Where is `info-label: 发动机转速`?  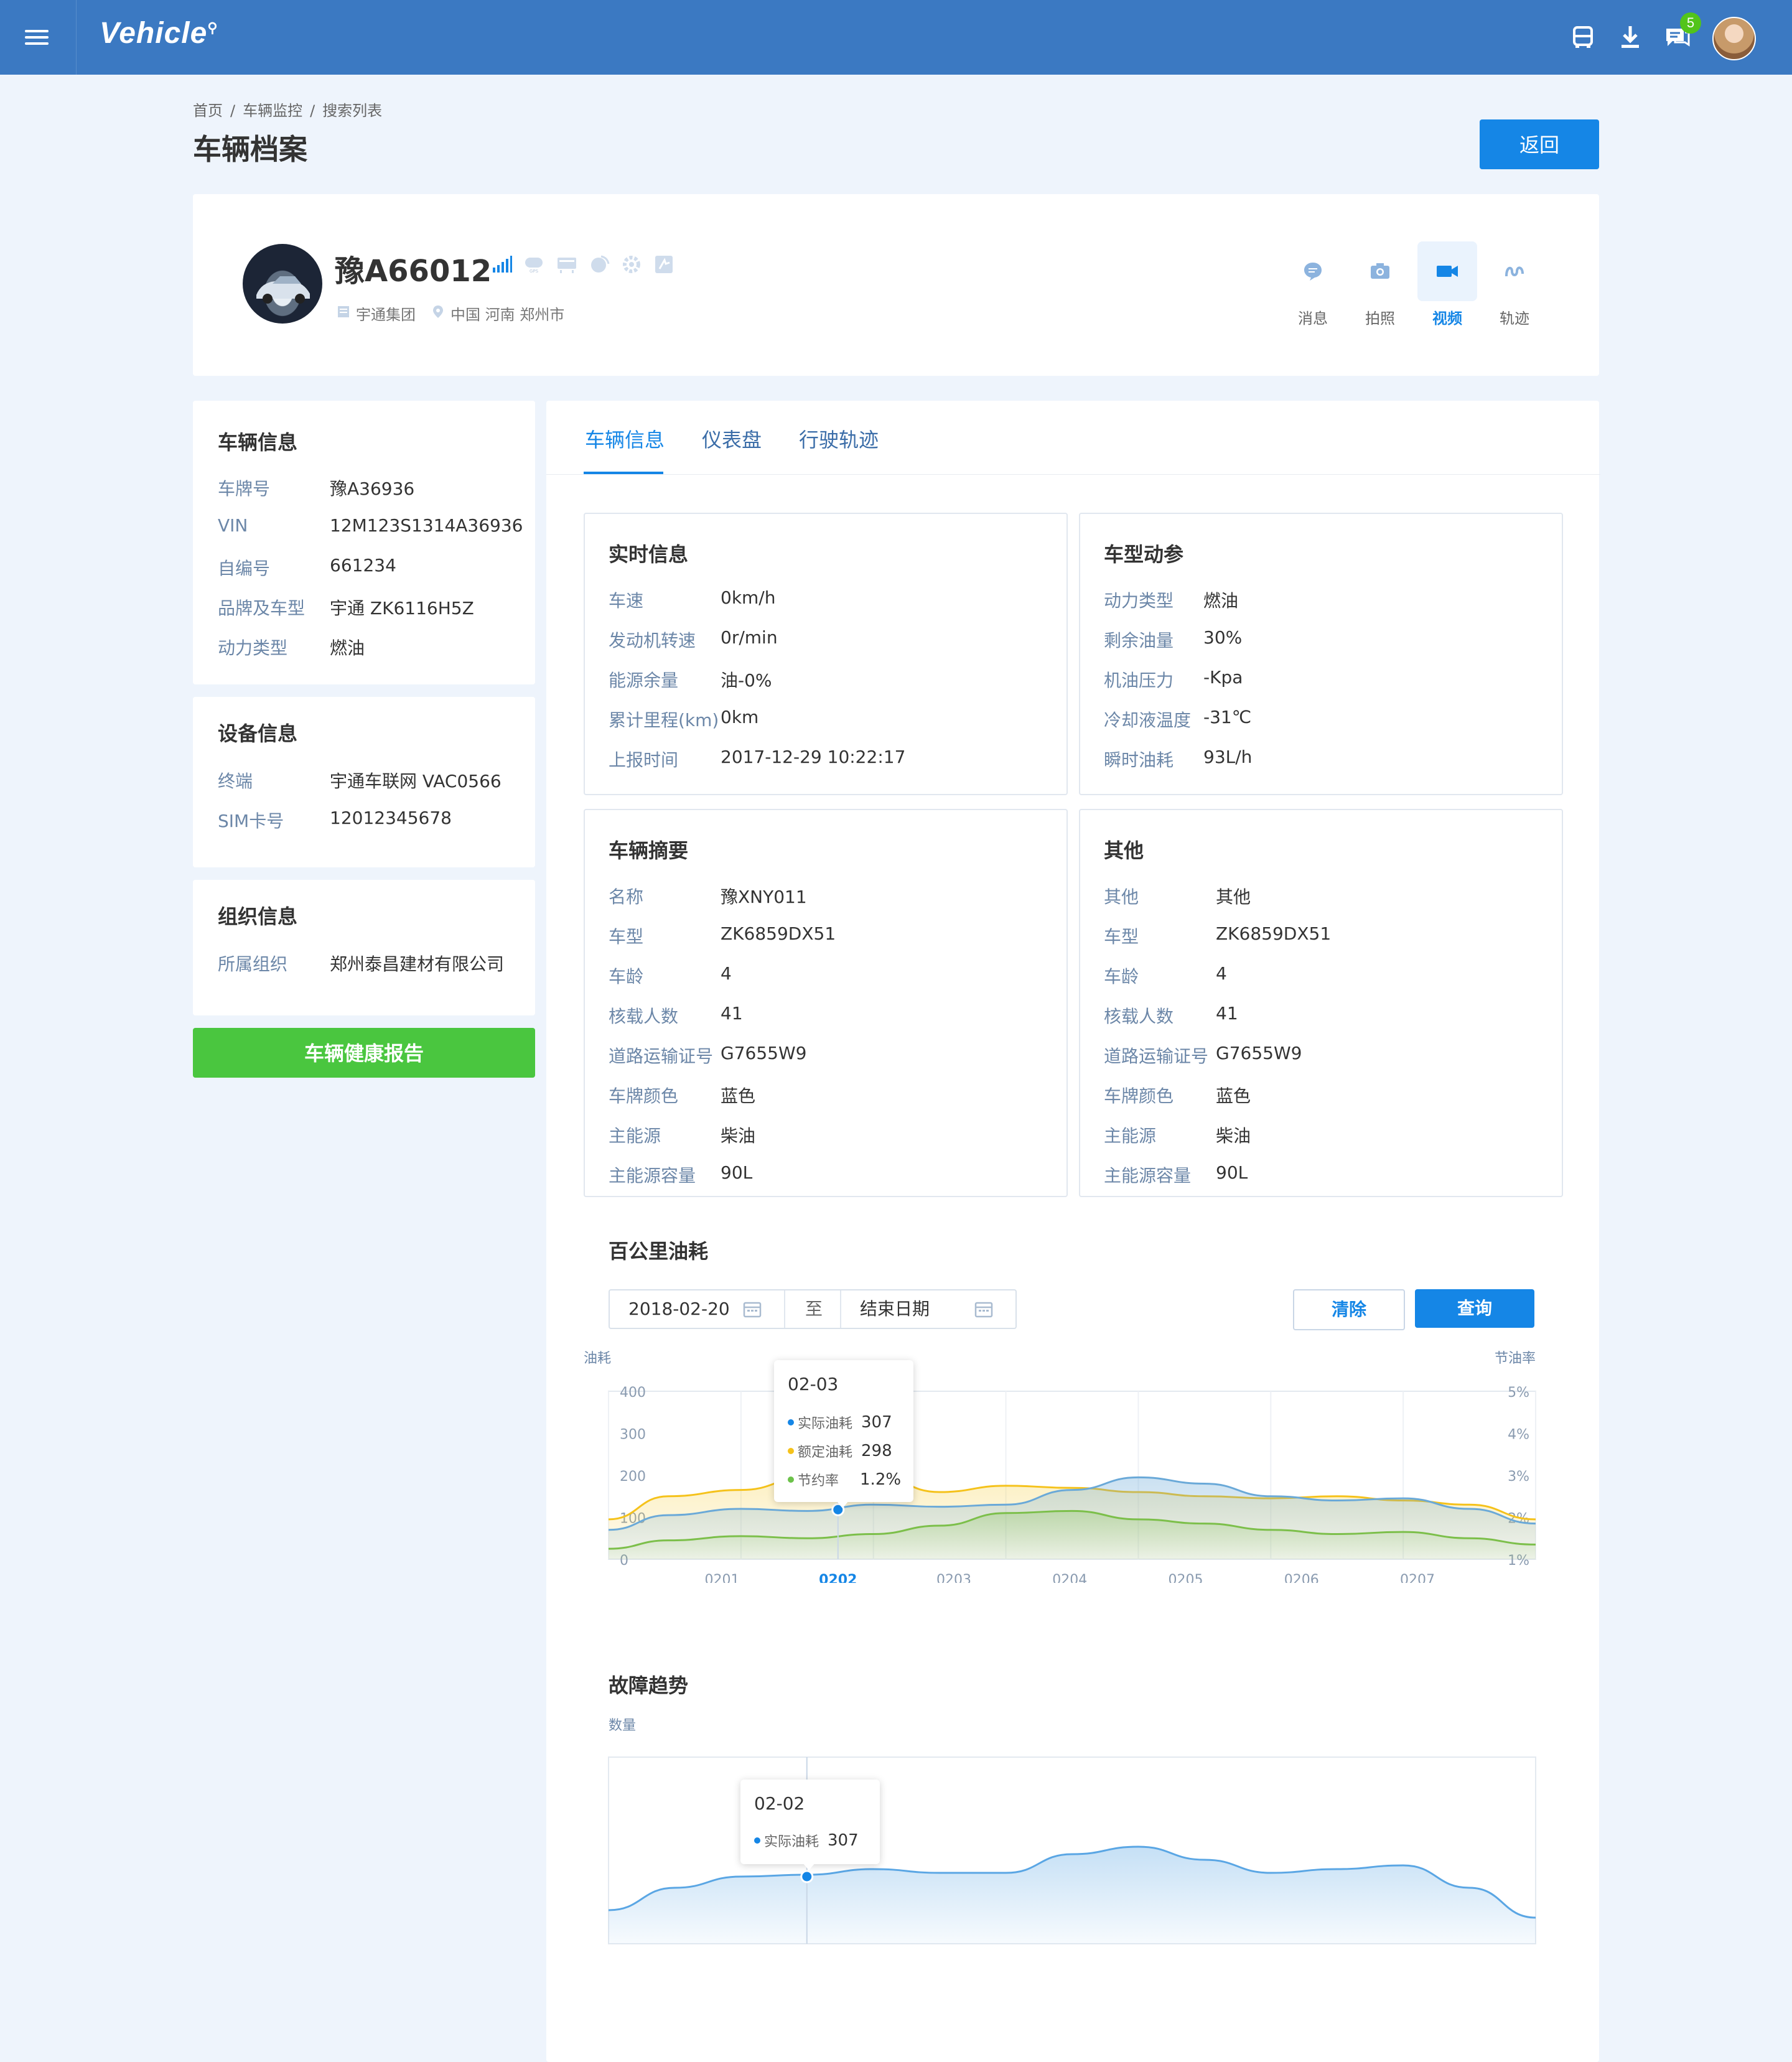
info-label: 发动机转速 is located at coordinates (652, 640).